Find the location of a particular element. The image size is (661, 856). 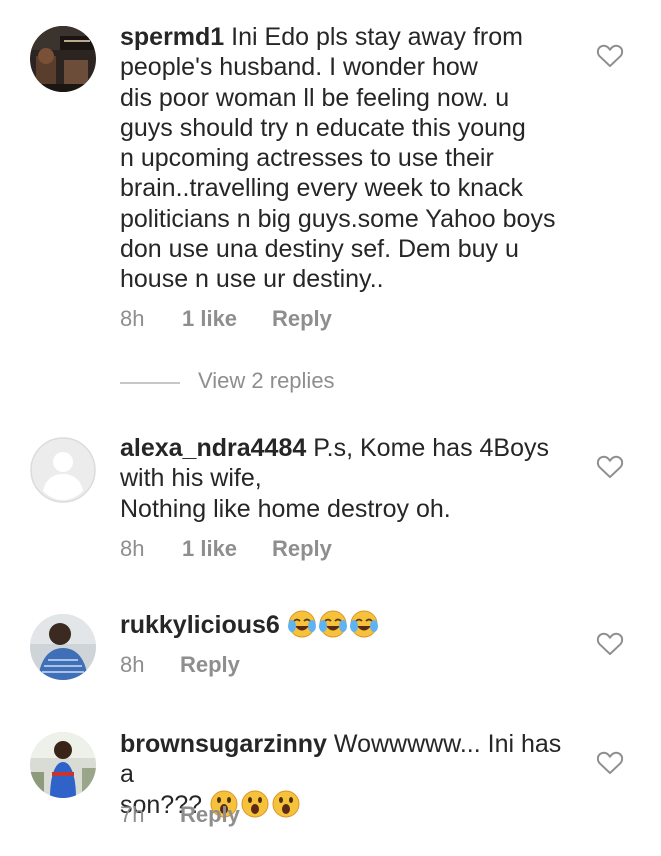

replies-divider-line is located at coordinates (150, 383).